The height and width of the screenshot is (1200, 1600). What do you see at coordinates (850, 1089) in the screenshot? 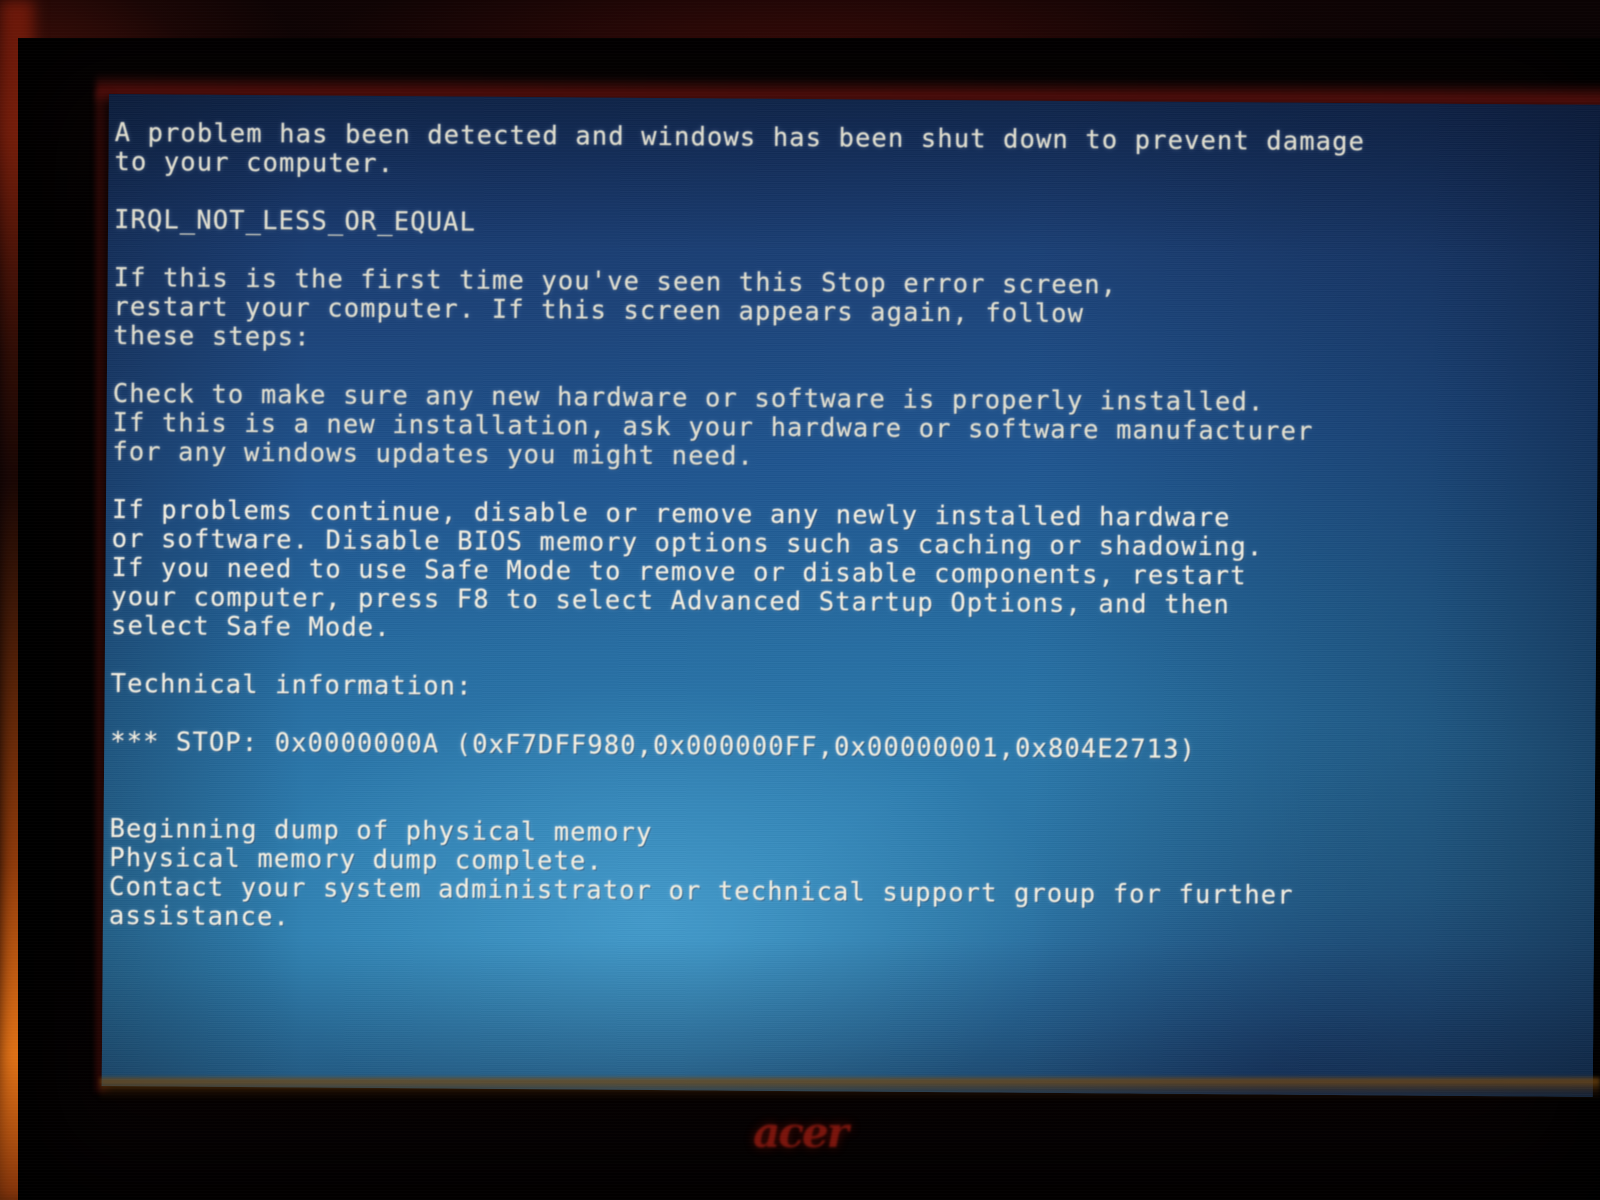
I see `bezel-rim-bottom` at bounding box center [850, 1089].